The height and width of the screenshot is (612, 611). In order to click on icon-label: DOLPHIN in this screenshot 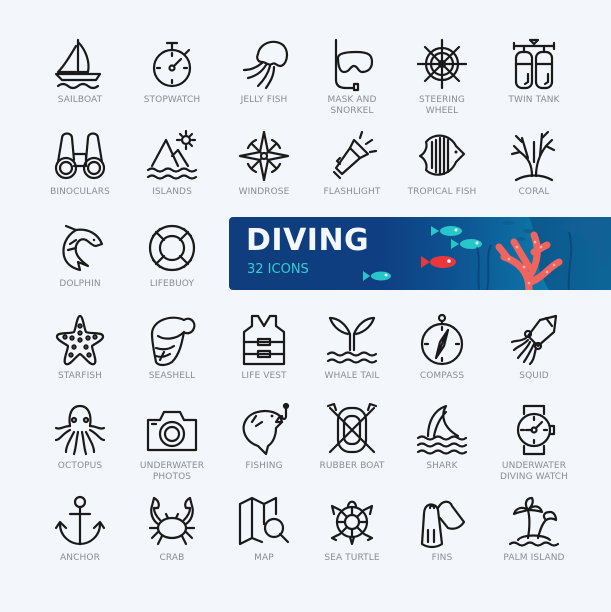, I will do `click(80, 284)`.